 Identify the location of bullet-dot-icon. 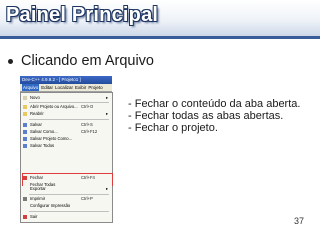
(10, 61).